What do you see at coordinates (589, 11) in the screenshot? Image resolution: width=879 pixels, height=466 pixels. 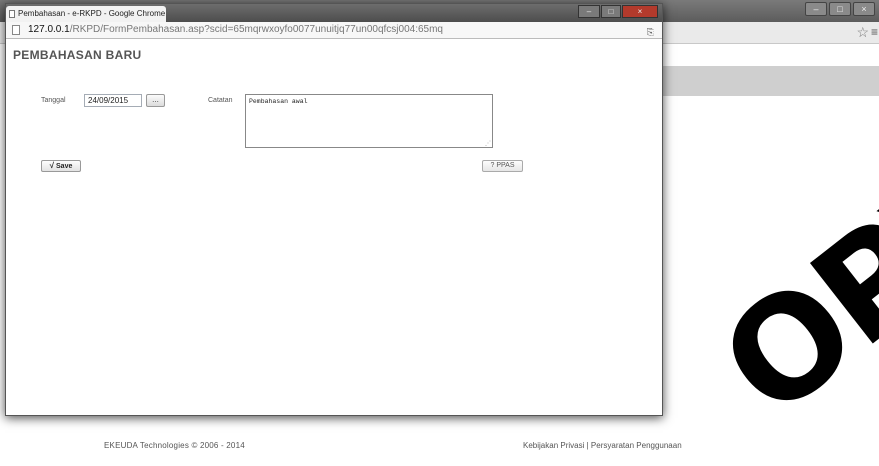 I see `popup-minimize-button: –` at bounding box center [589, 11].